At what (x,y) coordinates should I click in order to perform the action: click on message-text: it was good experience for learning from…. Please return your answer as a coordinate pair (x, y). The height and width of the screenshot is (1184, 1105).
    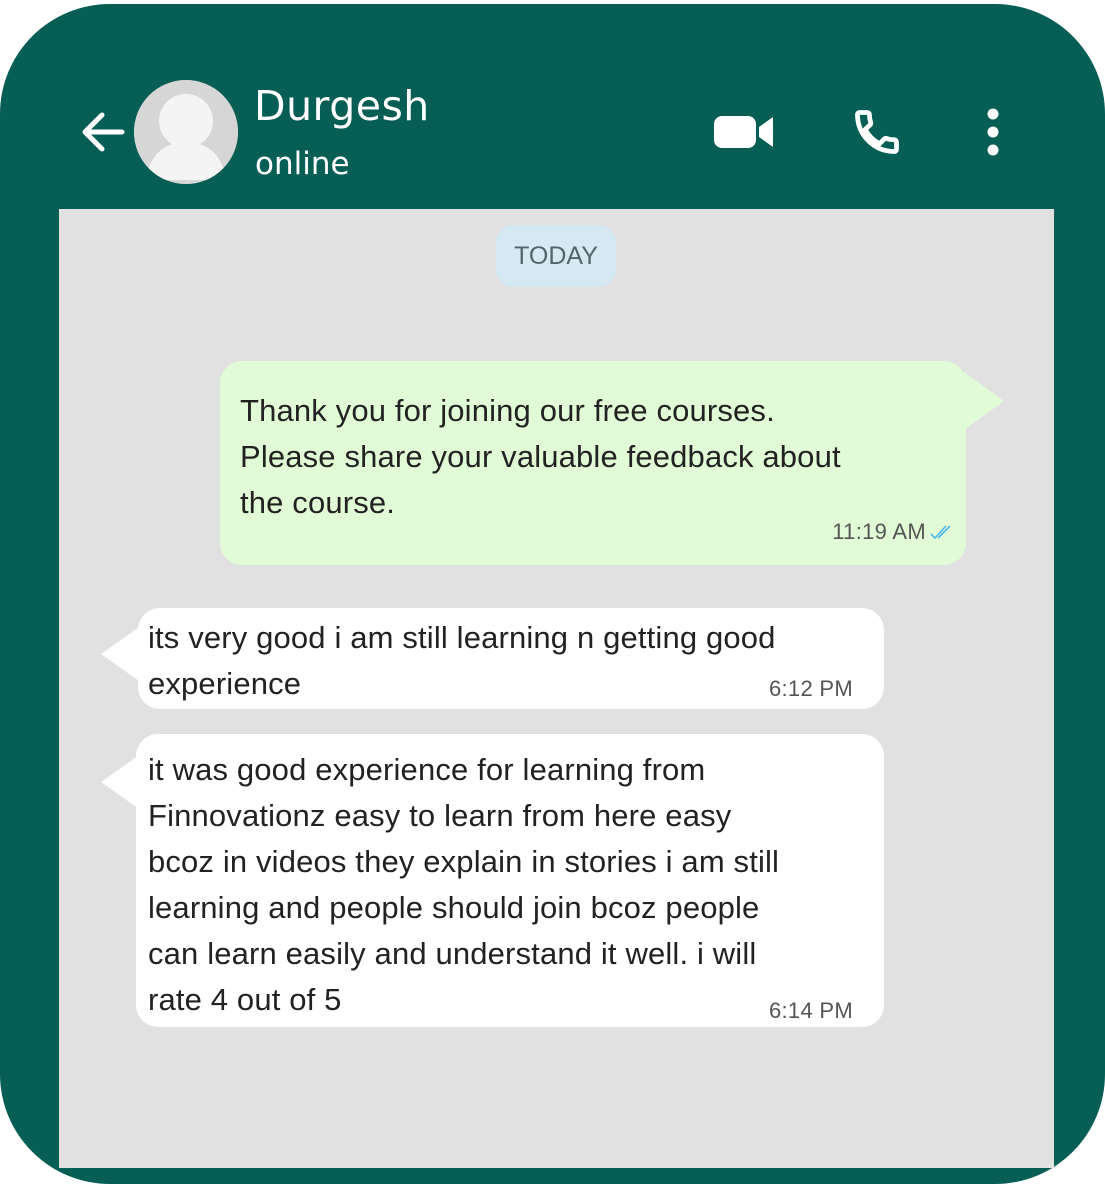
    Looking at the image, I should click on (464, 884).